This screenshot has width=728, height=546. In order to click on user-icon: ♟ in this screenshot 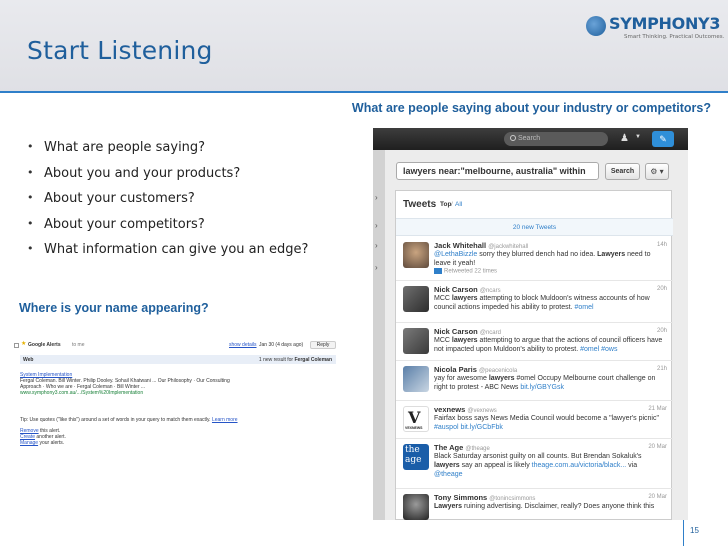, I will do `click(626, 139)`.